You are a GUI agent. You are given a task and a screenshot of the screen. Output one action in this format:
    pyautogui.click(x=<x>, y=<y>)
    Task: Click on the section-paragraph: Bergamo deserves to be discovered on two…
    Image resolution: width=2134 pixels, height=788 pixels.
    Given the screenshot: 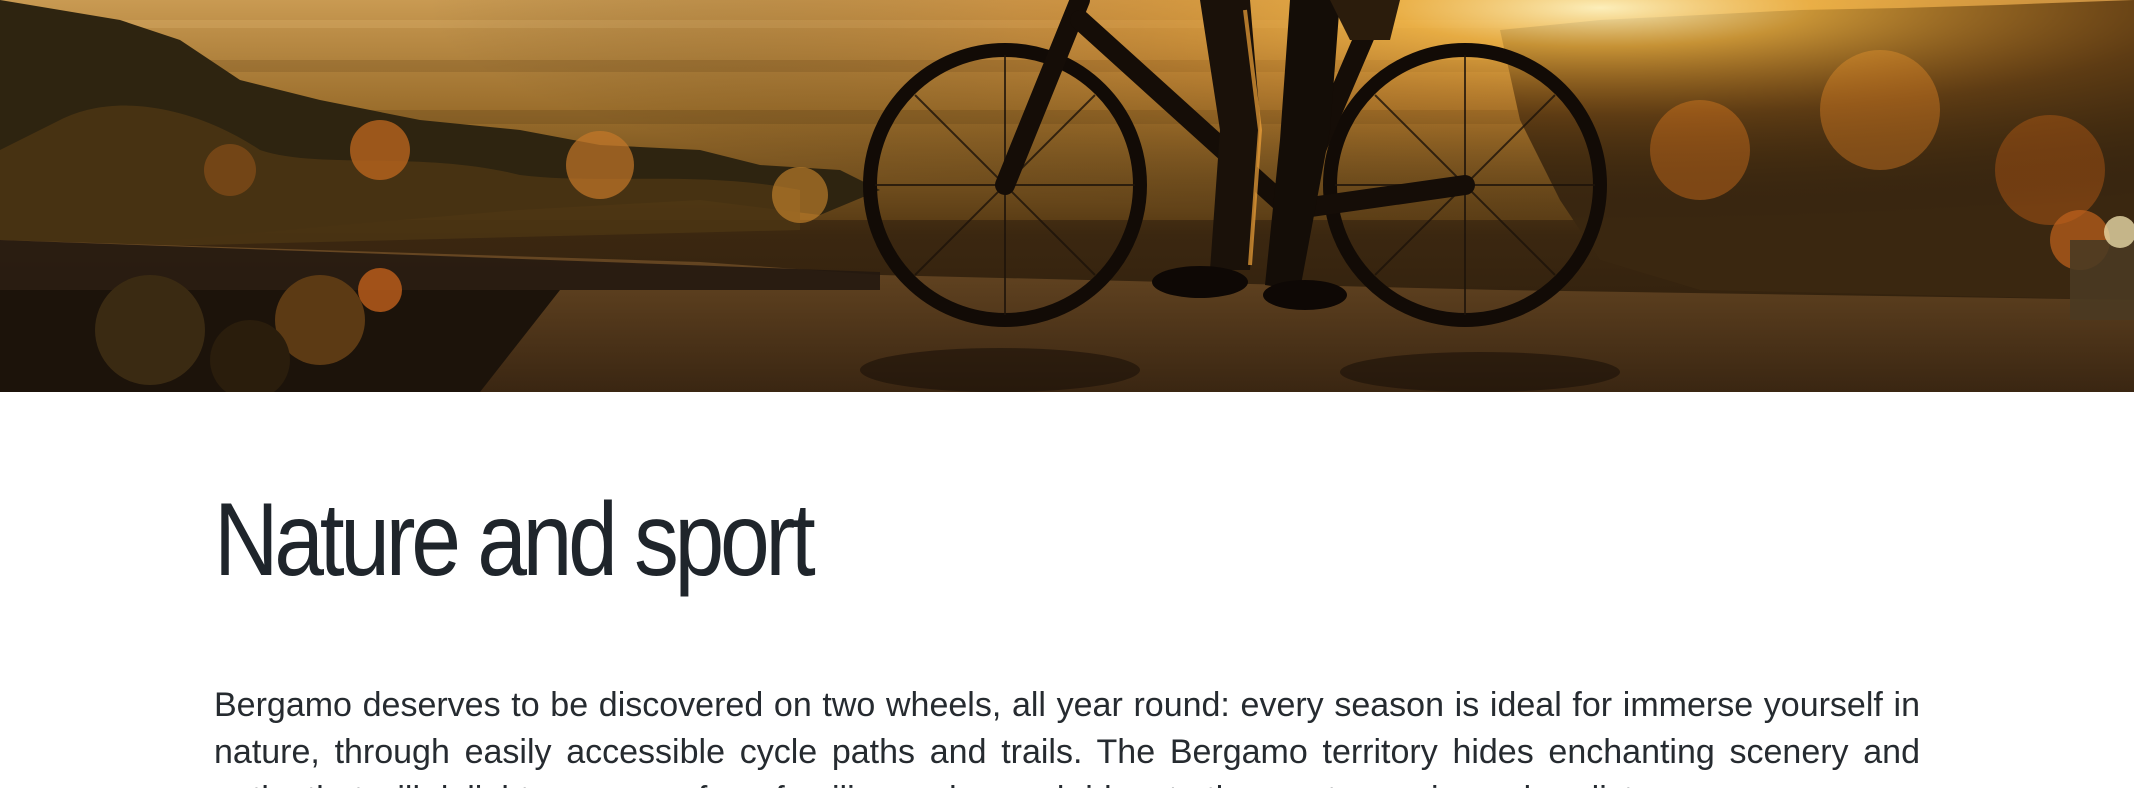 What is the action you would take?
    pyautogui.click(x=1067, y=737)
    